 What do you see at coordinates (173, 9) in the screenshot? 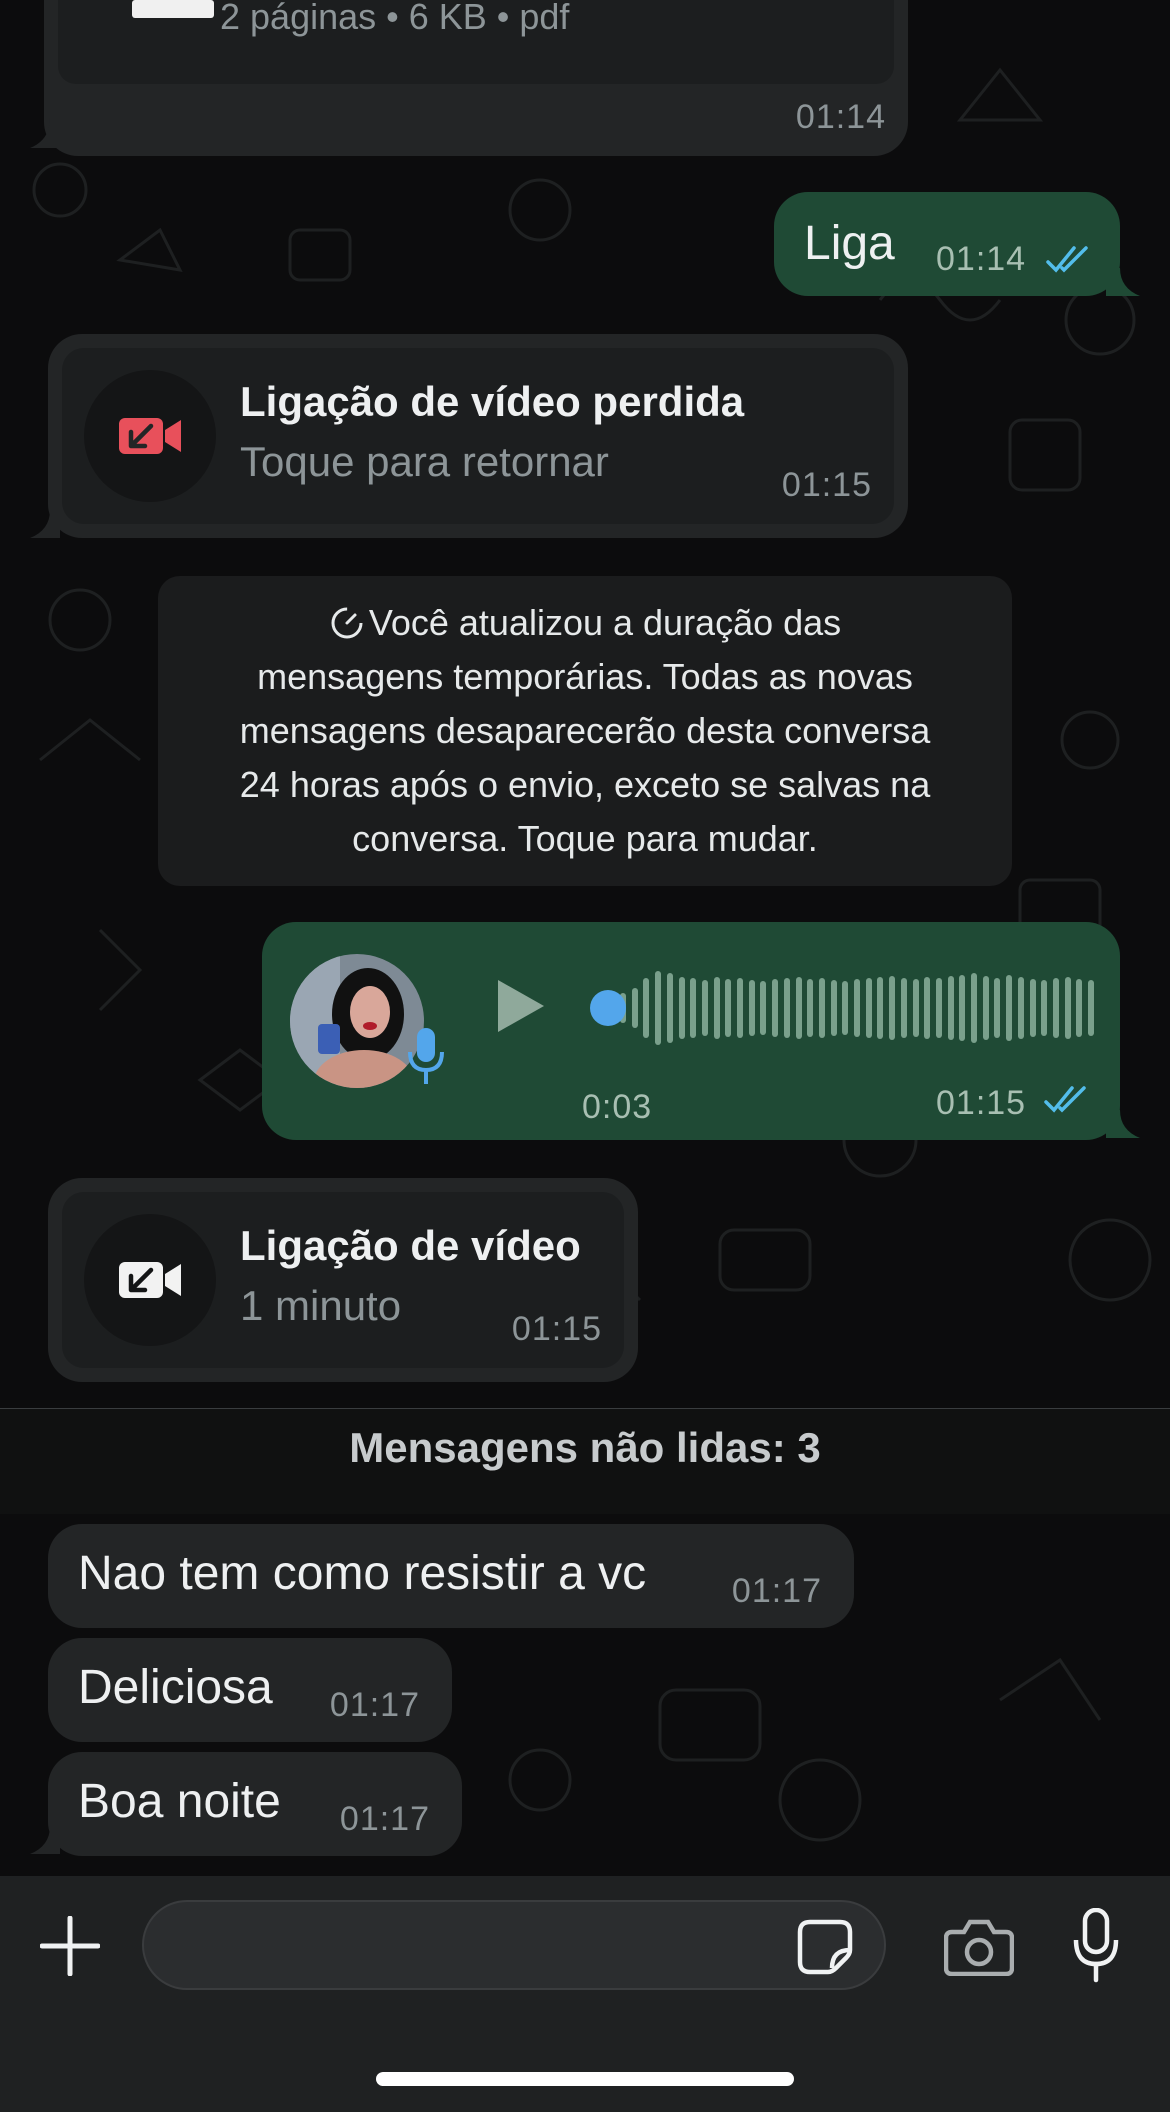
I see `pdf-file-icon` at bounding box center [173, 9].